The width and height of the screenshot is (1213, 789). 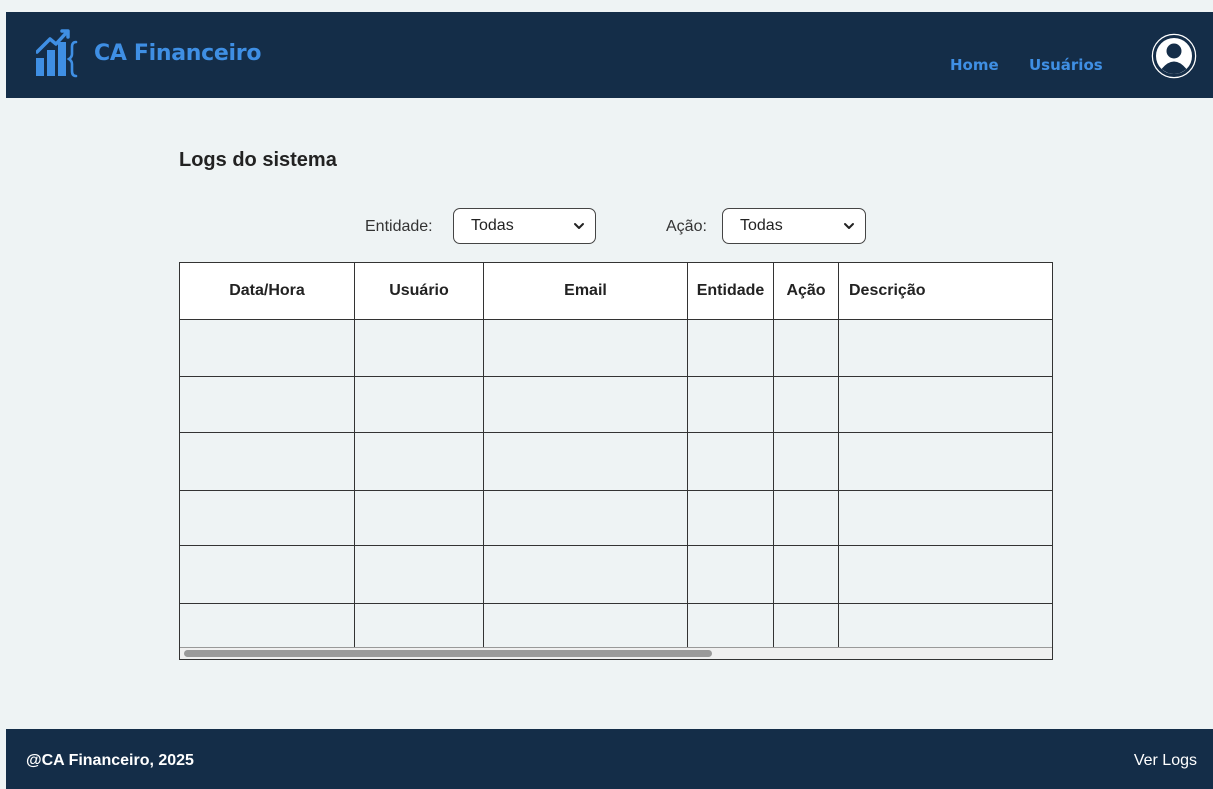 What do you see at coordinates (794, 226) in the screenshot?
I see `action-filter-select: Todas` at bounding box center [794, 226].